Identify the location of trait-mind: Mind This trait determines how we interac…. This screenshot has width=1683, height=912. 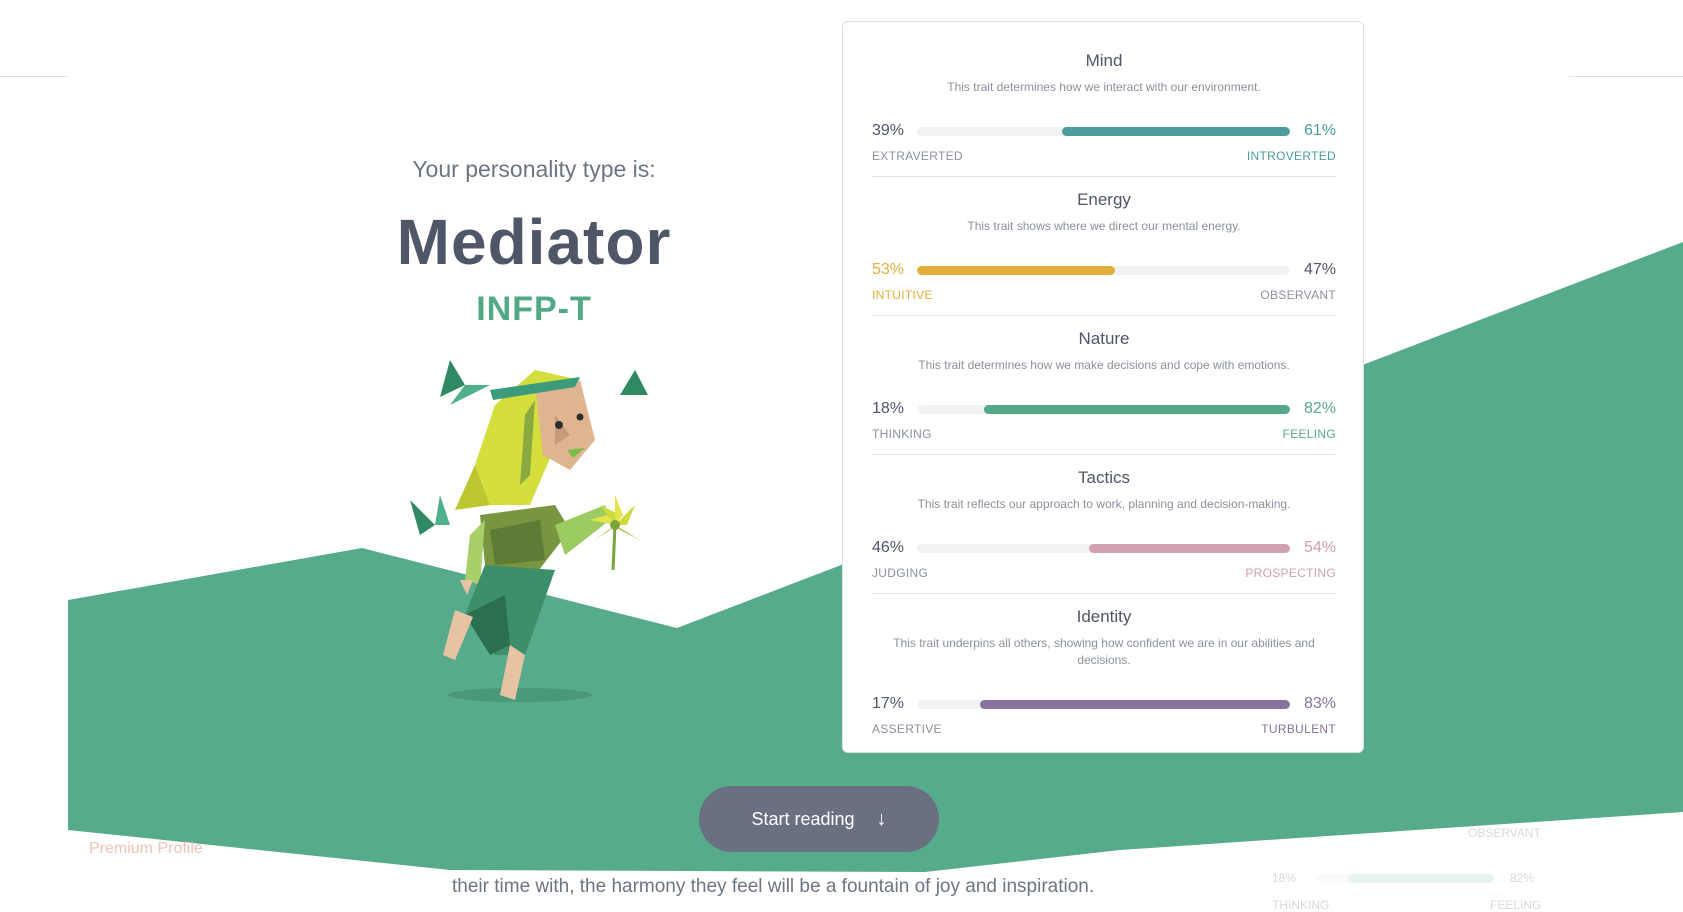
(1104, 111).